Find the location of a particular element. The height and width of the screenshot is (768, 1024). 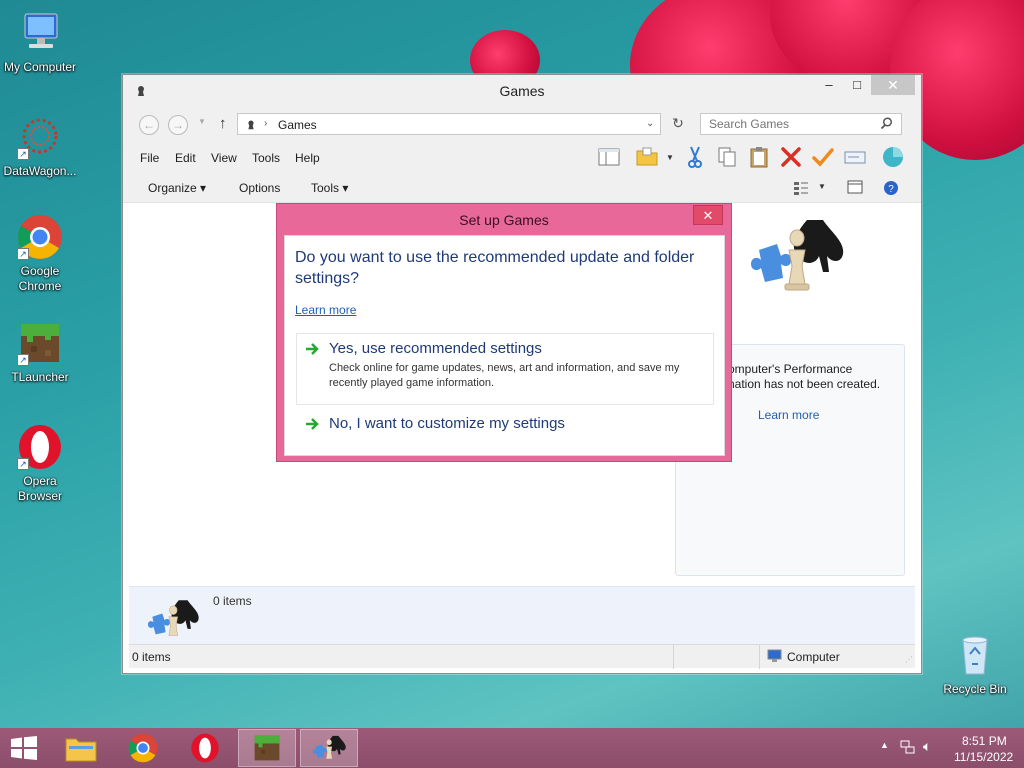

chrome-icon: ↗ is located at coordinates (40, 237).